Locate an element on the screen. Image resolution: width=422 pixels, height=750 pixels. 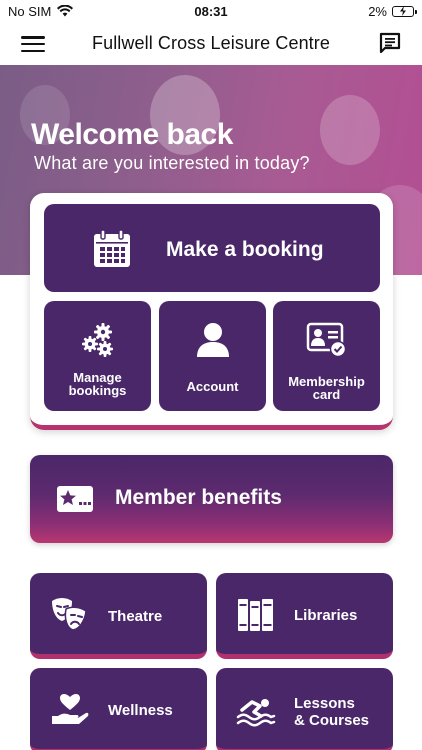
wellness-label: Wellness is located at coordinates (140, 710).